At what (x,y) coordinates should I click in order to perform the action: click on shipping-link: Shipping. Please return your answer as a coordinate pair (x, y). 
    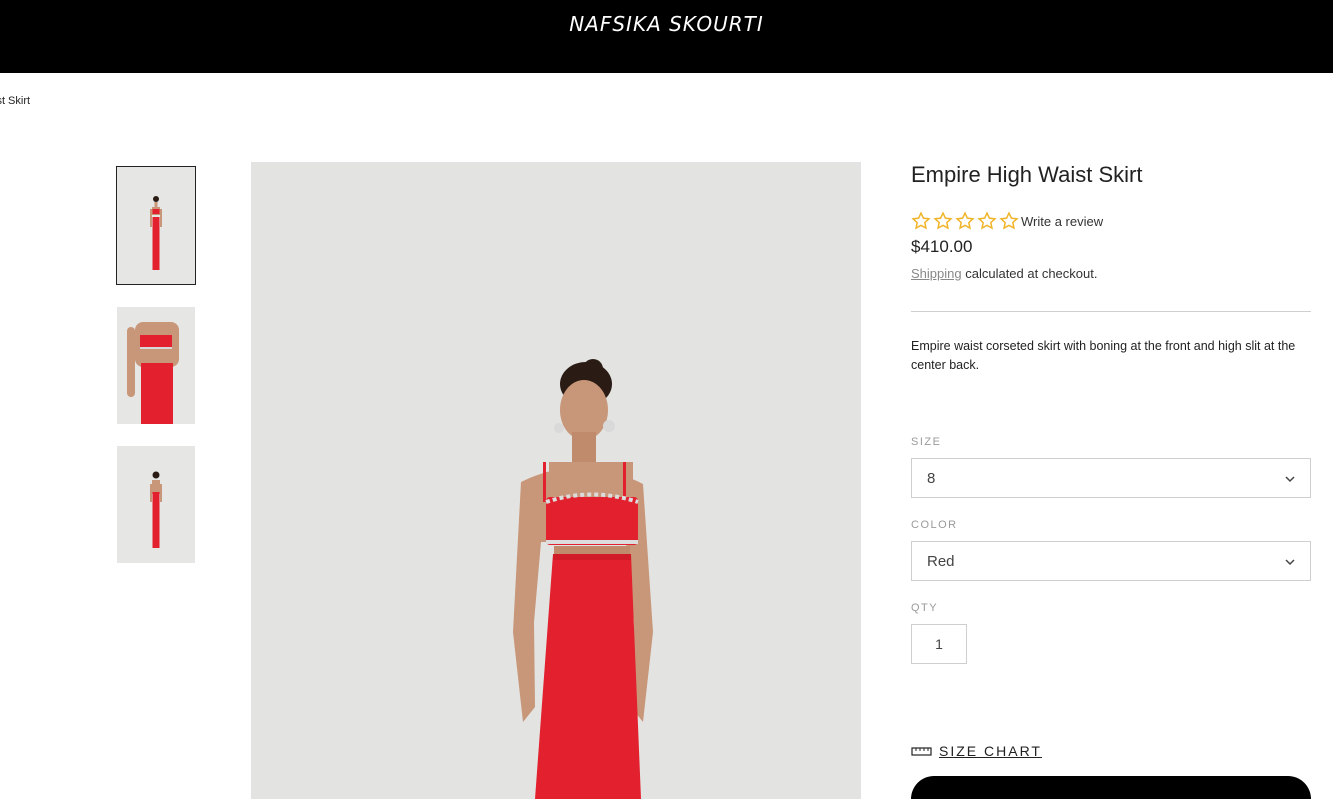
    Looking at the image, I should click on (936, 273).